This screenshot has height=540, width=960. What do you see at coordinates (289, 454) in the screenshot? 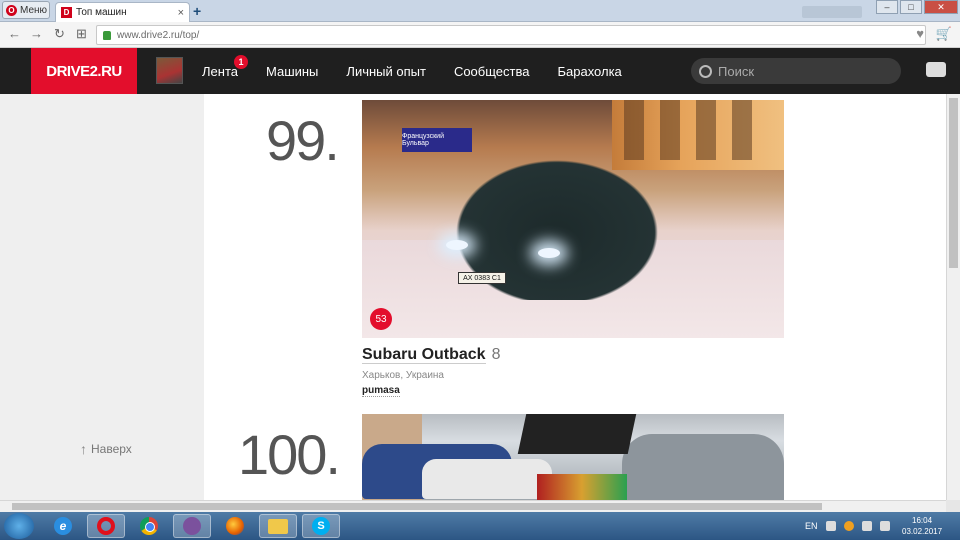
I see `rank-number: 100.` at bounding box center [289, 454].